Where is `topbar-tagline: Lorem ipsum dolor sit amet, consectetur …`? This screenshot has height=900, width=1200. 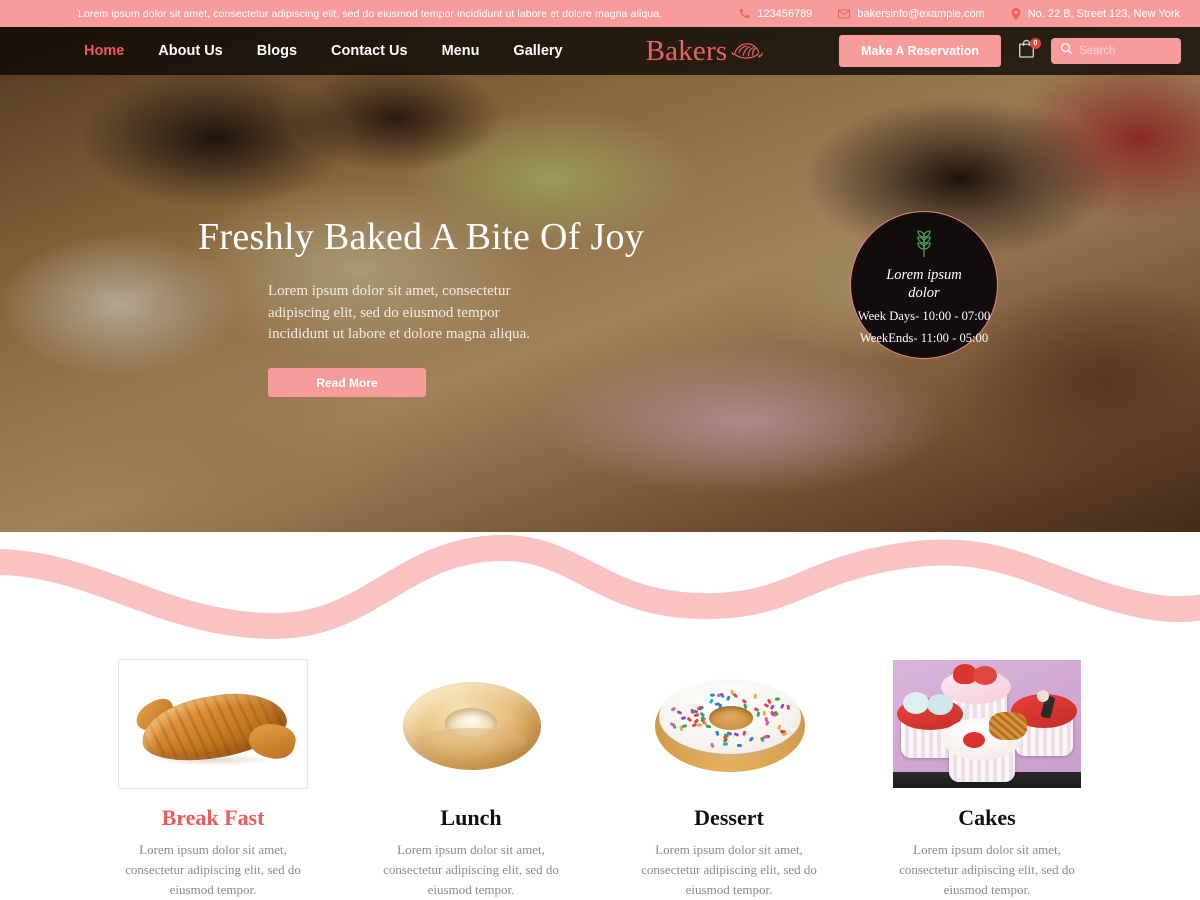
topbar-tagline: Lorem ipsum dolor sit amet, consectetur … is located at coordinates (370, 13).